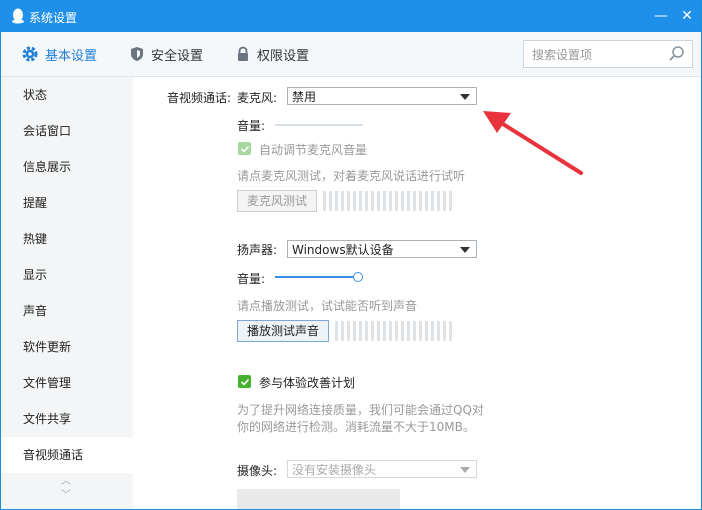  I want to click on speaker-label: 扬声器:, so click(257, 250).